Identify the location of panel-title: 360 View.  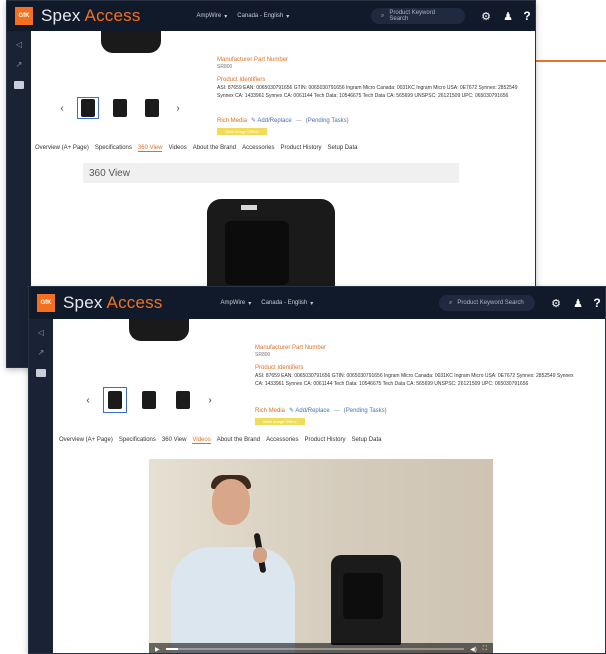
(271, 173).